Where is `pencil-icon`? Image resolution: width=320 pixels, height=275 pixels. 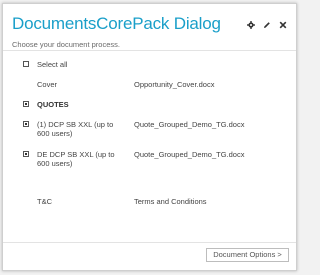 pencil-icon is located at coordinates (266, 24).